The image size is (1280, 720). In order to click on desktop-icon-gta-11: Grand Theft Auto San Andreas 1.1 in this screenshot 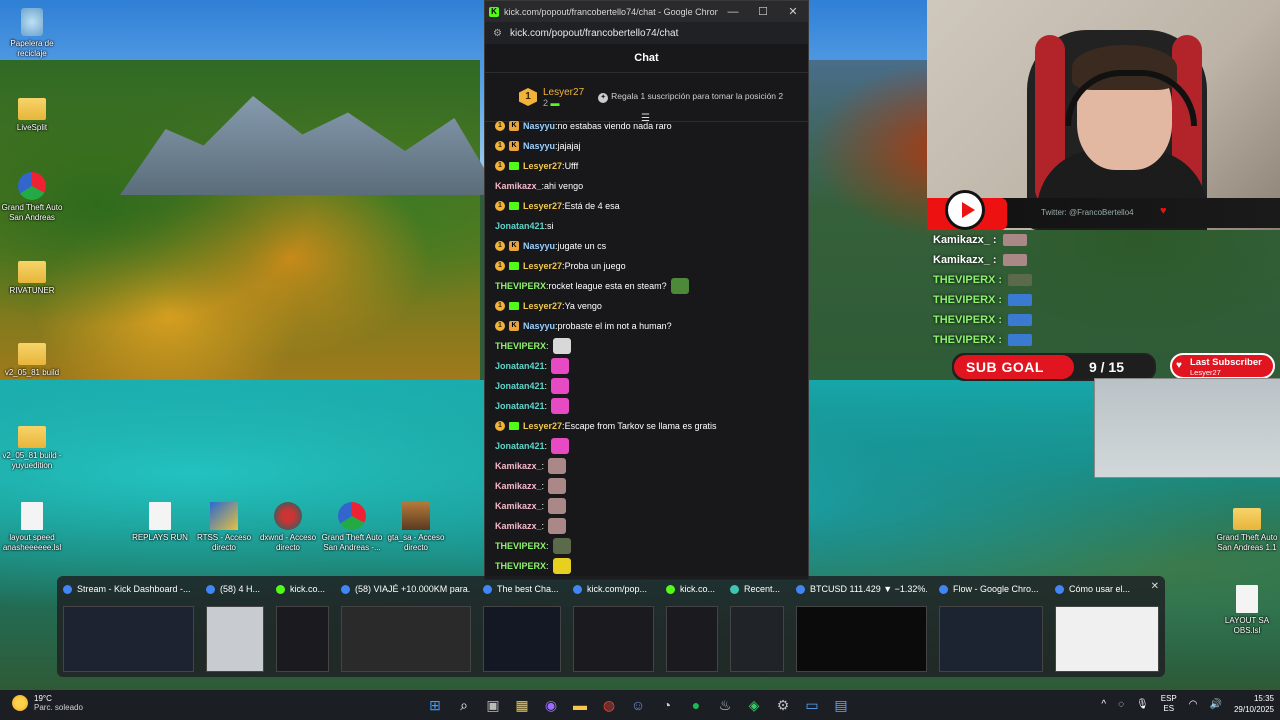, I will do `click(1246, 527)`.